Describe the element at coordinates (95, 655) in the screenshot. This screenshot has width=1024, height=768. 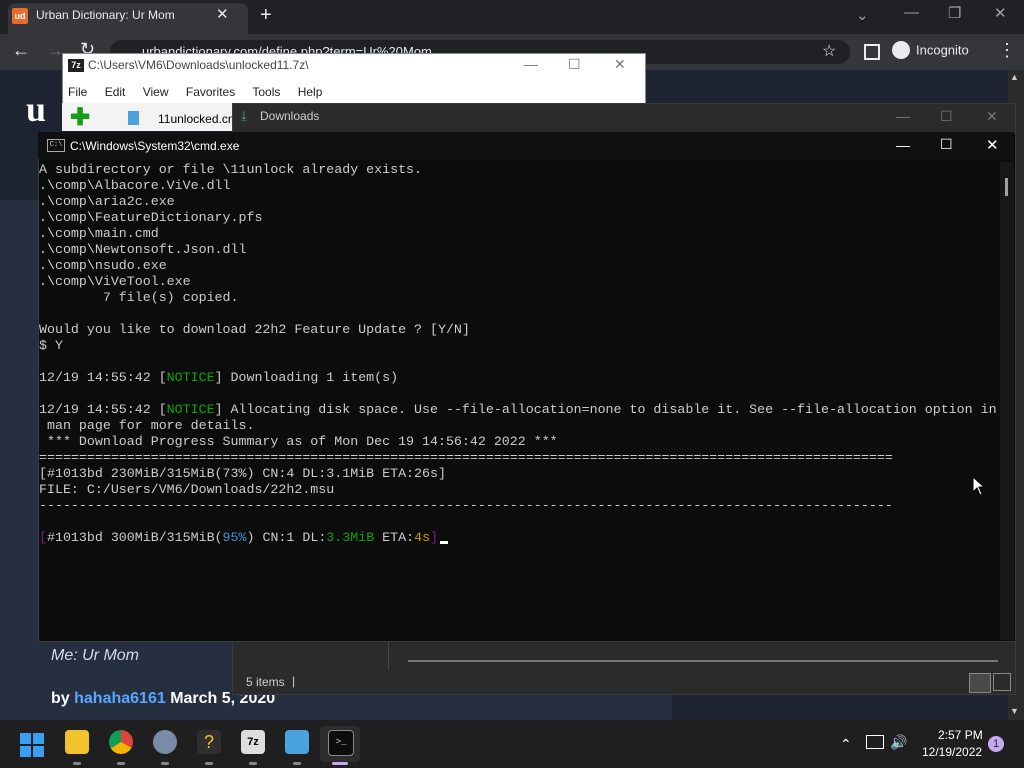
I see `definition-example: Me: Ur Mom` at that location.